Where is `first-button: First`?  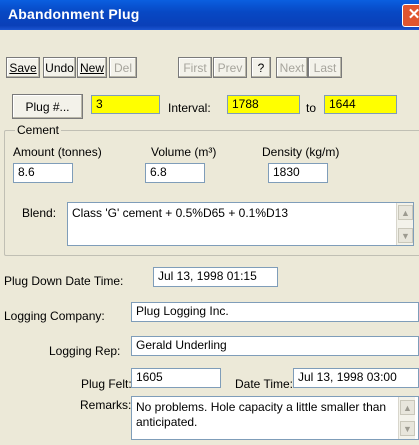 first-button: First is located at coordinates (195, 67).